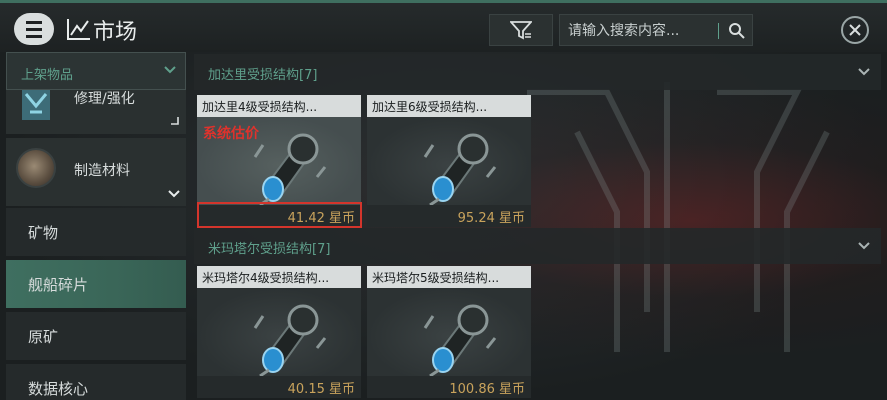 The width and height of the screenshot is (887, 400). What do you see at coordinates (737, 31) in the screenshot?
I see `search-icon` at bounding box center [737, 31].